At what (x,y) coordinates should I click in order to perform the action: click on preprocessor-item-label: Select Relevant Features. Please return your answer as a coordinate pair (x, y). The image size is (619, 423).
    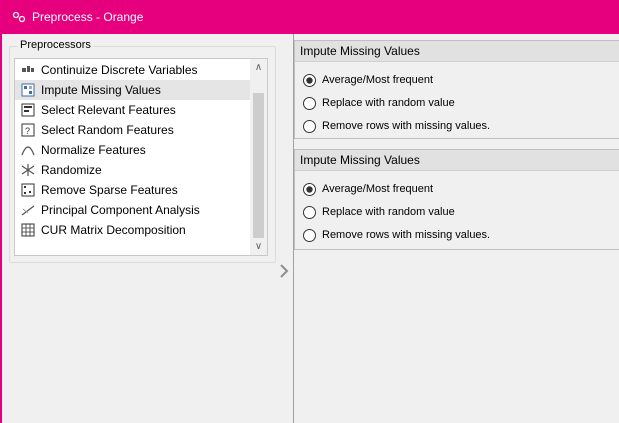
    Looking at the image, I should click on (108, 110).